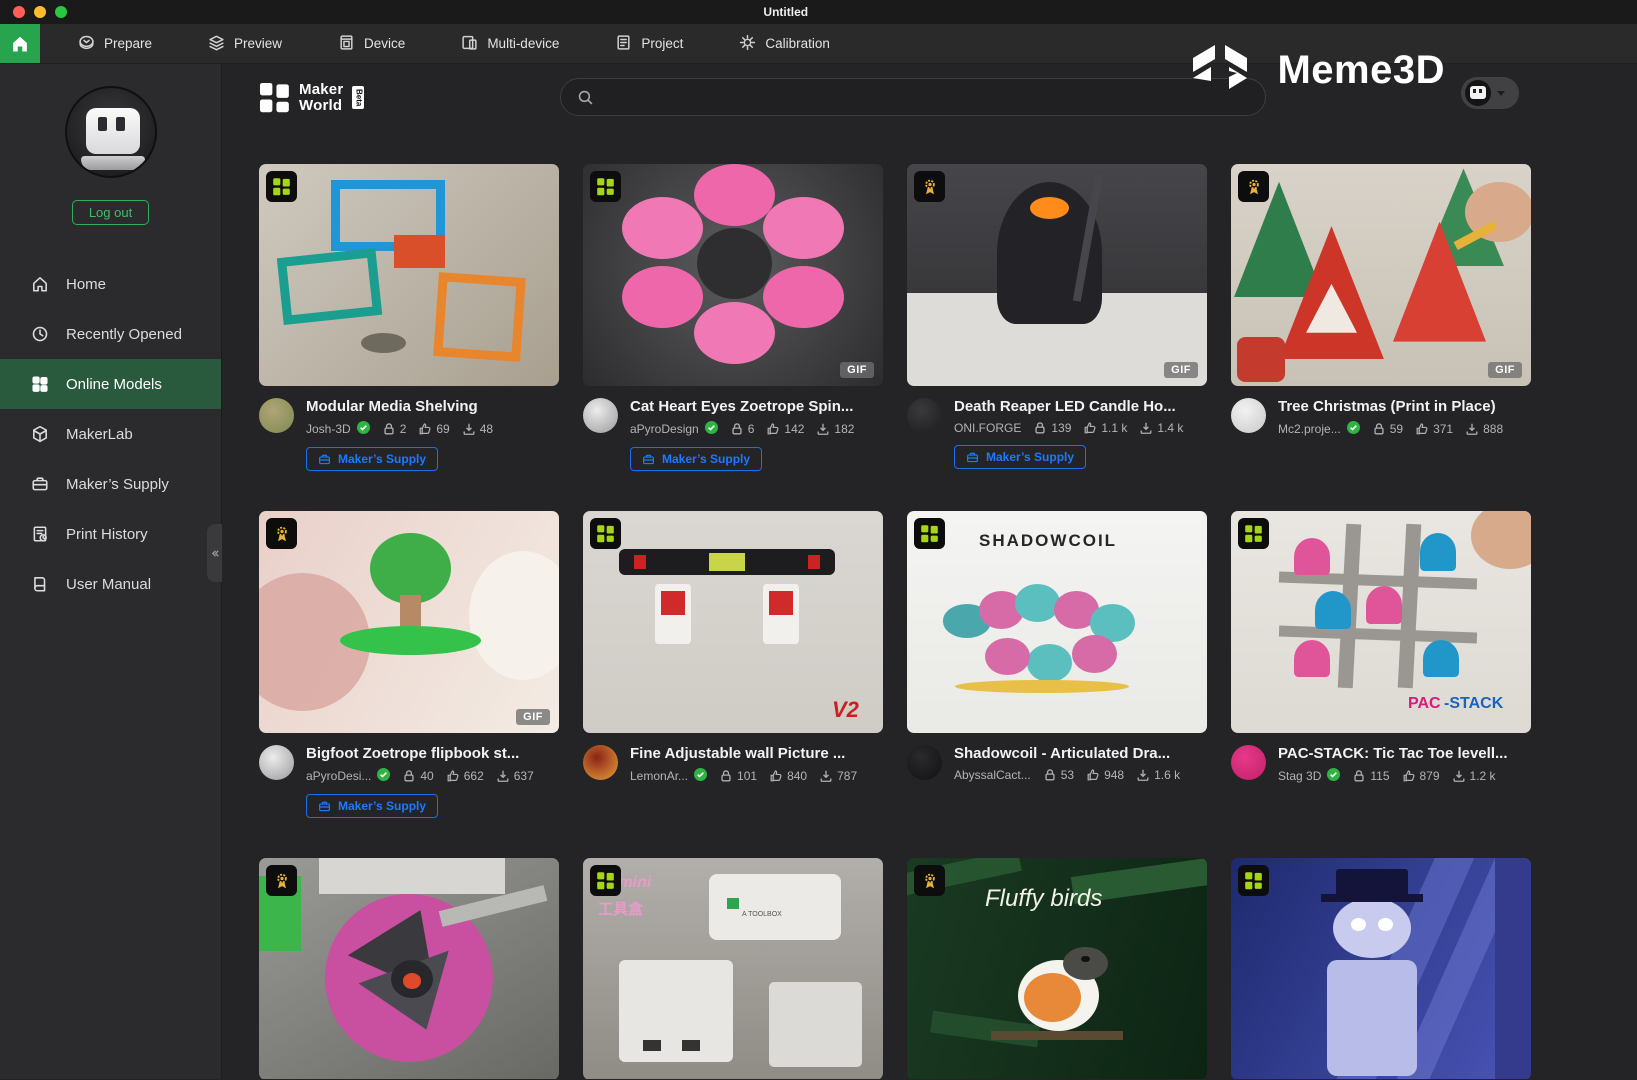  What do you see at coordinates (214, 553) in the screenshot?
I see `sidebar-collapse-handle` at bounding box center [214, 553].